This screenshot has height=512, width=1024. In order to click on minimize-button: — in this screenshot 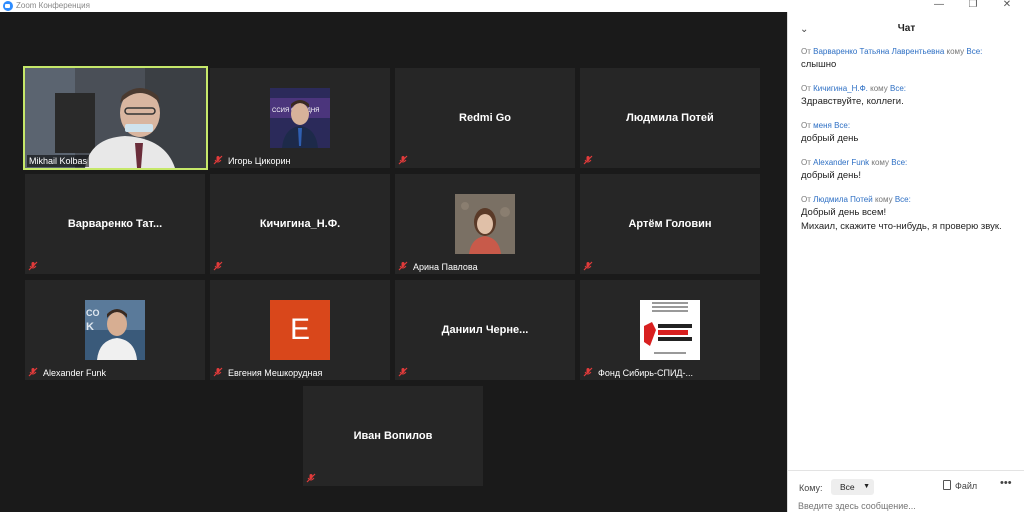, I will do `click(939, 6)`.